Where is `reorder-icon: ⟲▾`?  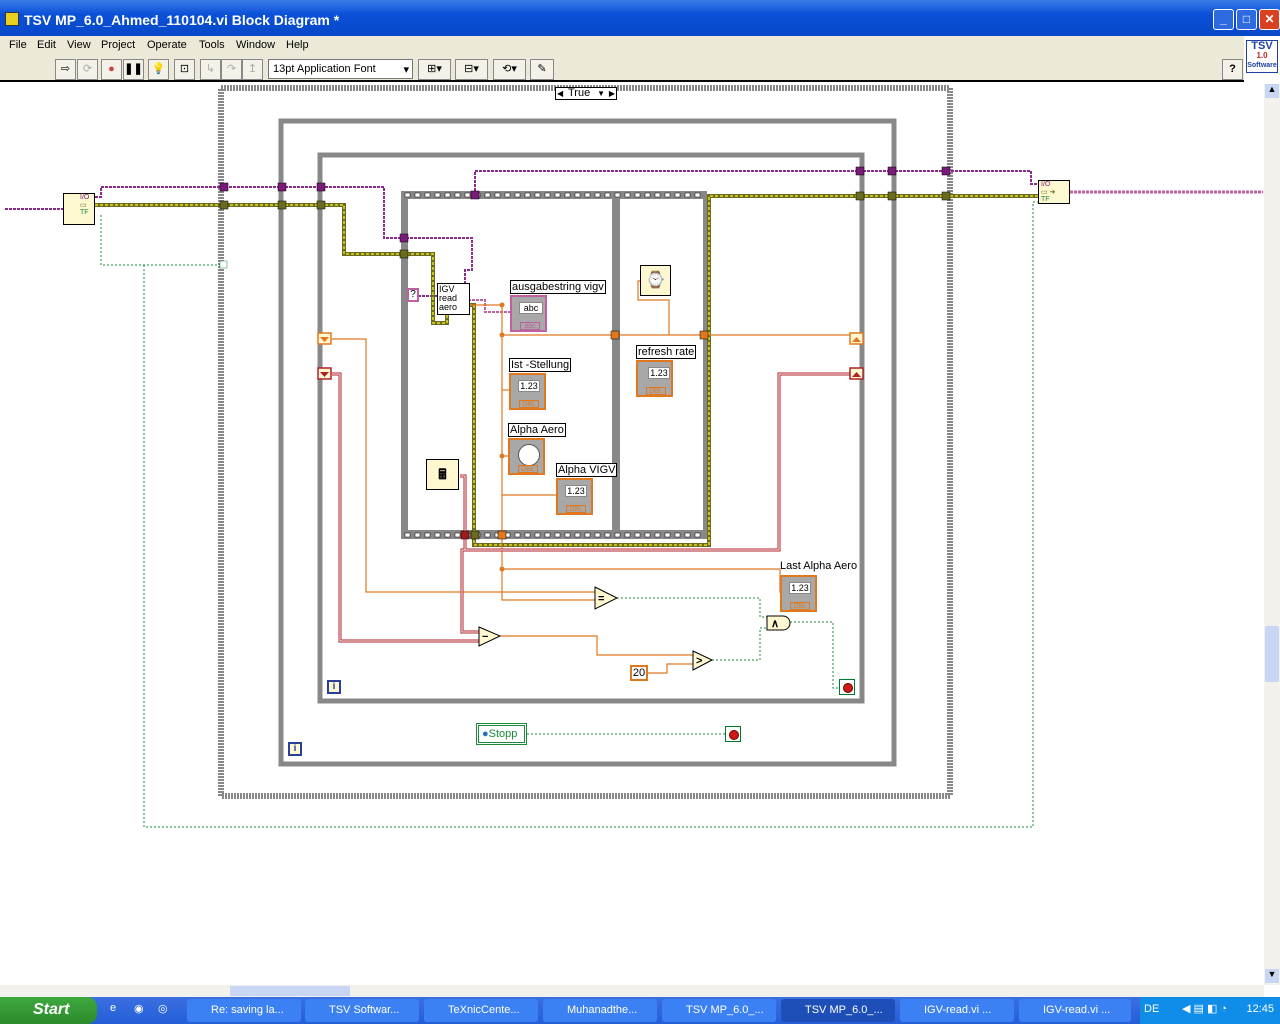 reorder-icon: ⟲▾ is located at coordinates (509, 69).